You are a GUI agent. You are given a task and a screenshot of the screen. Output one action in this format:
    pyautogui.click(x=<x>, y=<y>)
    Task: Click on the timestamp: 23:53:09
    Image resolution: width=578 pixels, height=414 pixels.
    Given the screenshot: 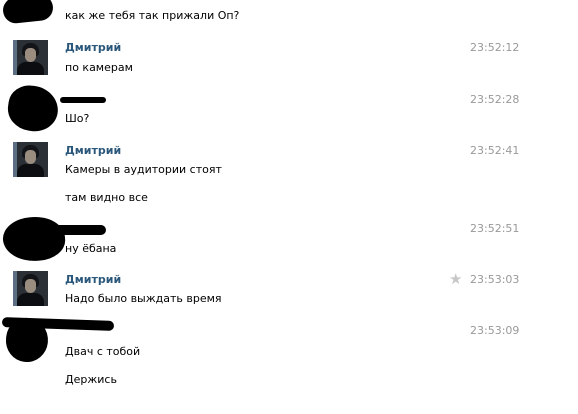 What is the action you would take?
    pyautogui.click(x=494, y=330)
    